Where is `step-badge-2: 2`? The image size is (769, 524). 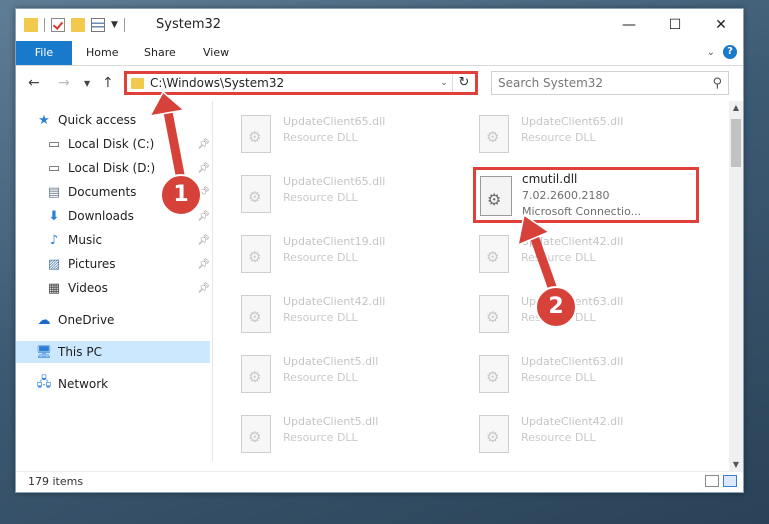
step-badge-2: 2 is located at coordinates (556, 307).